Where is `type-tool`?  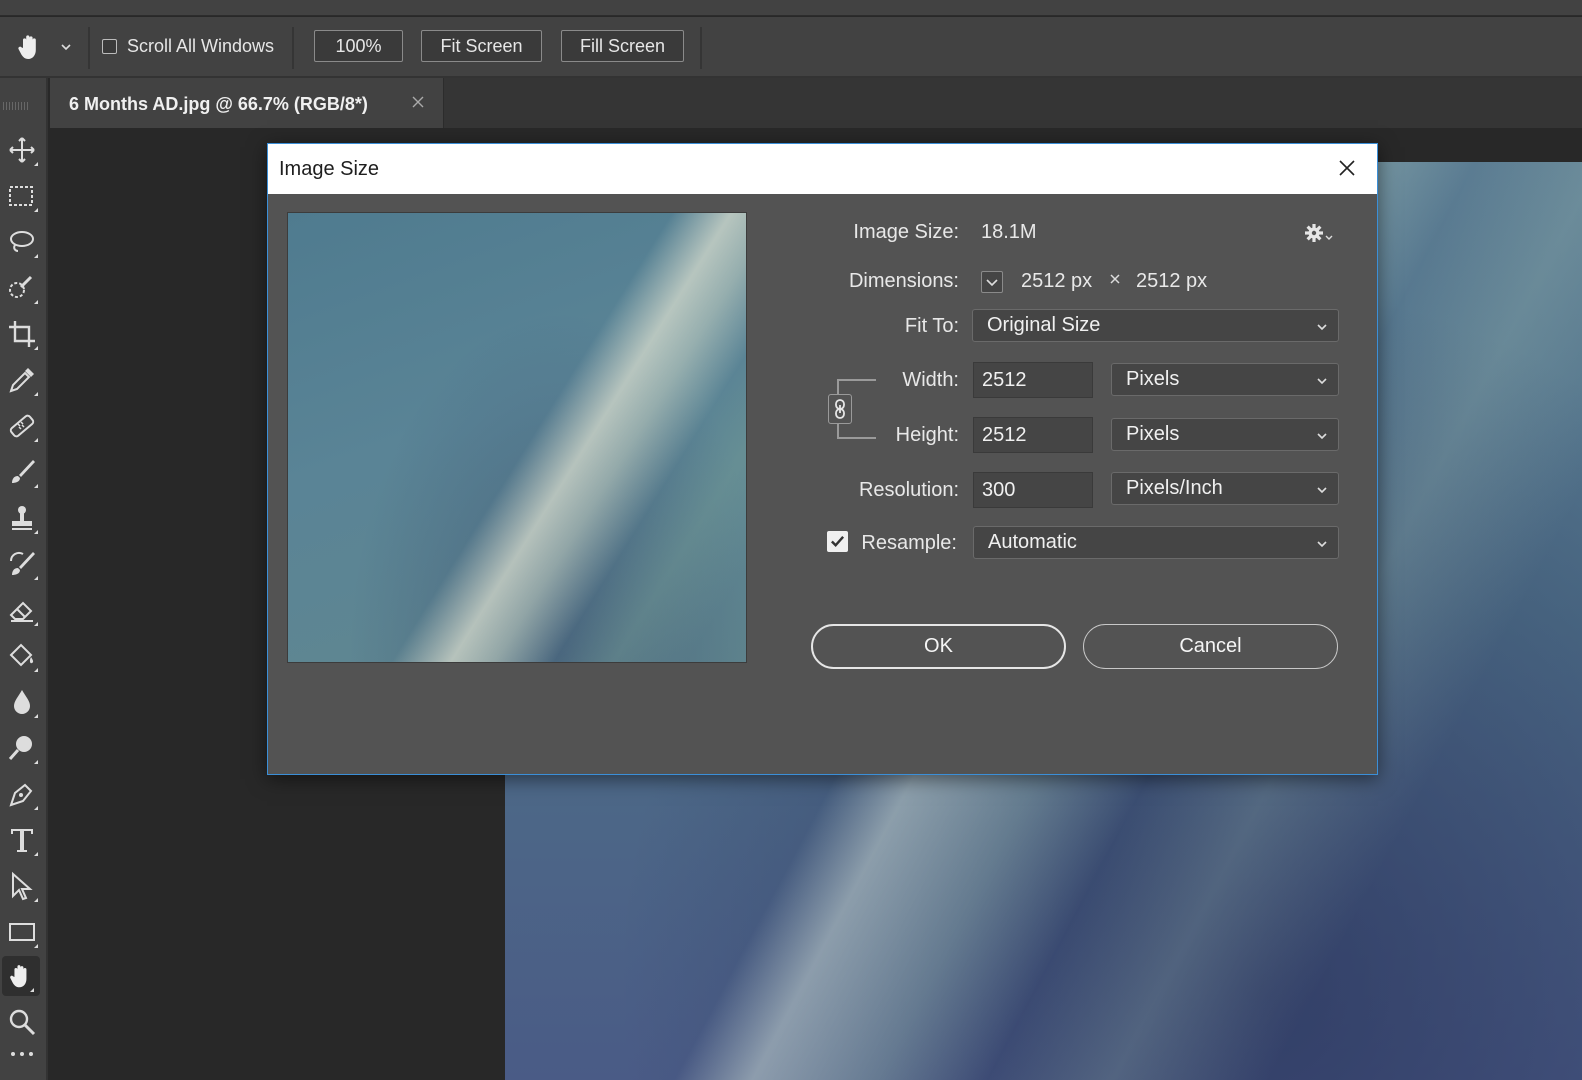 type-tool is located at coordinates (22, 840).